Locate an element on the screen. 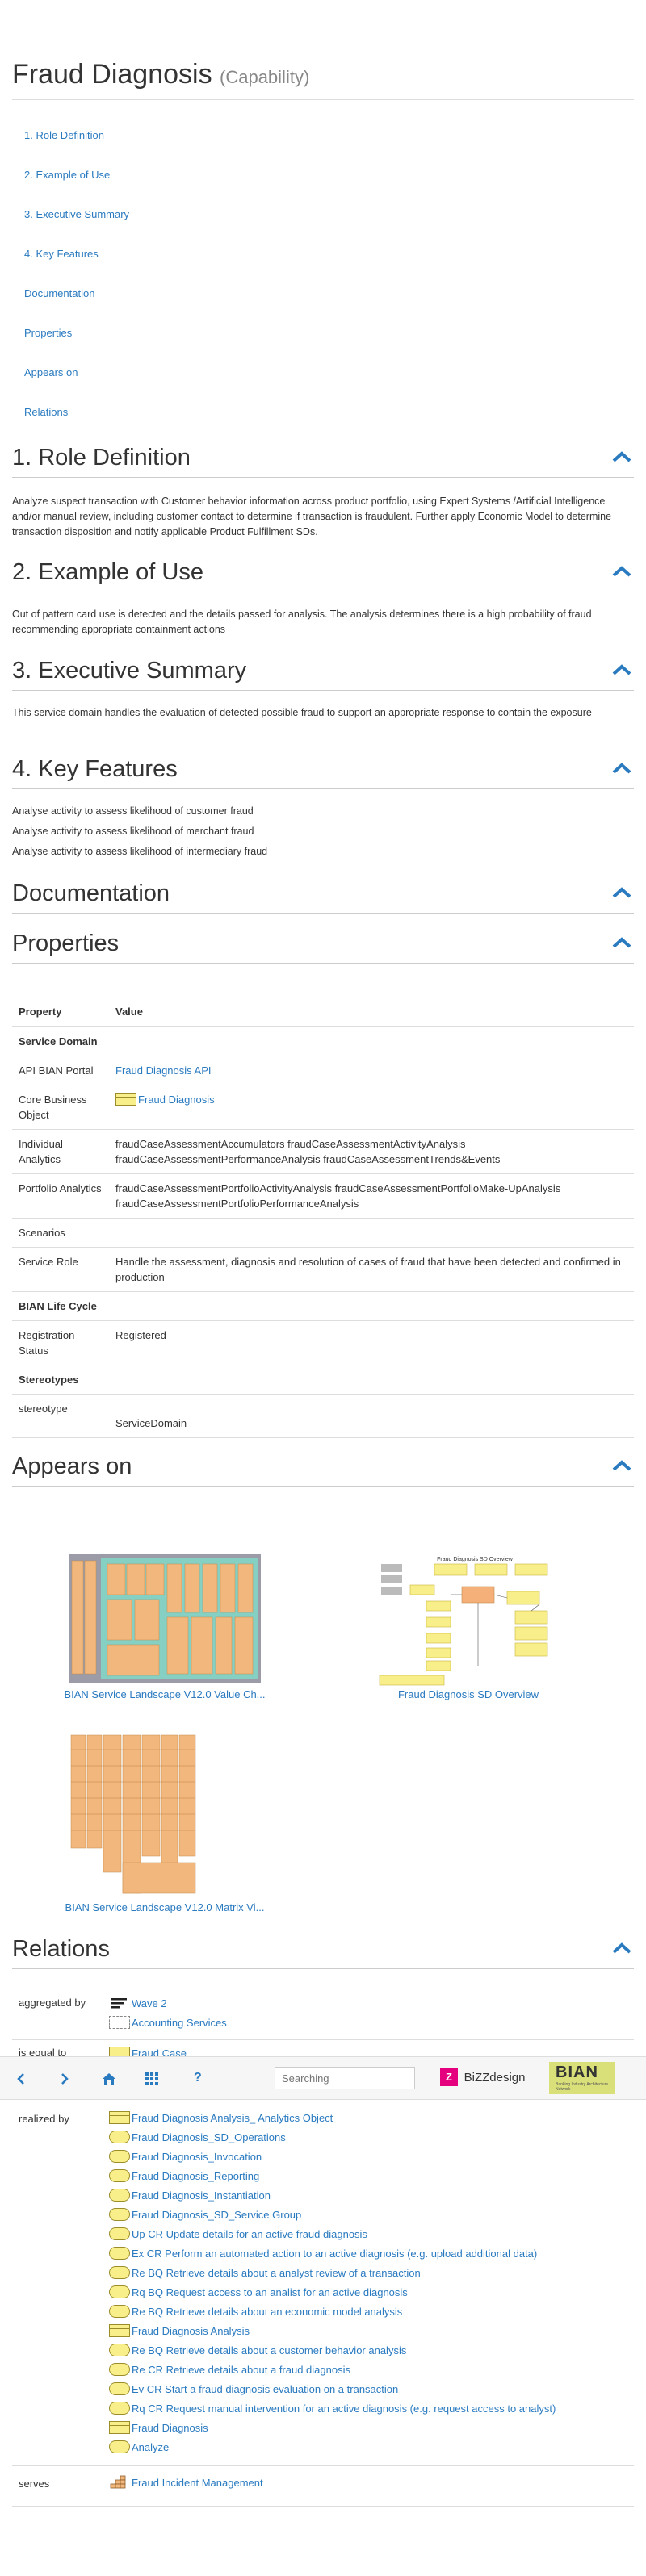 The width and height of the screenshot is (646, 2576). section-title: 4. Key Features is located at coordinates (95, 769).